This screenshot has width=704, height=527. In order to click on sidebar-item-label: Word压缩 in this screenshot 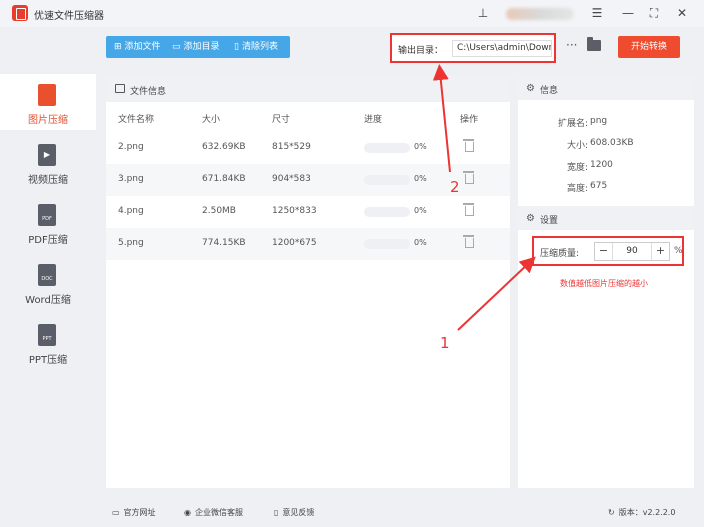, I will do `click(48, 300)`.